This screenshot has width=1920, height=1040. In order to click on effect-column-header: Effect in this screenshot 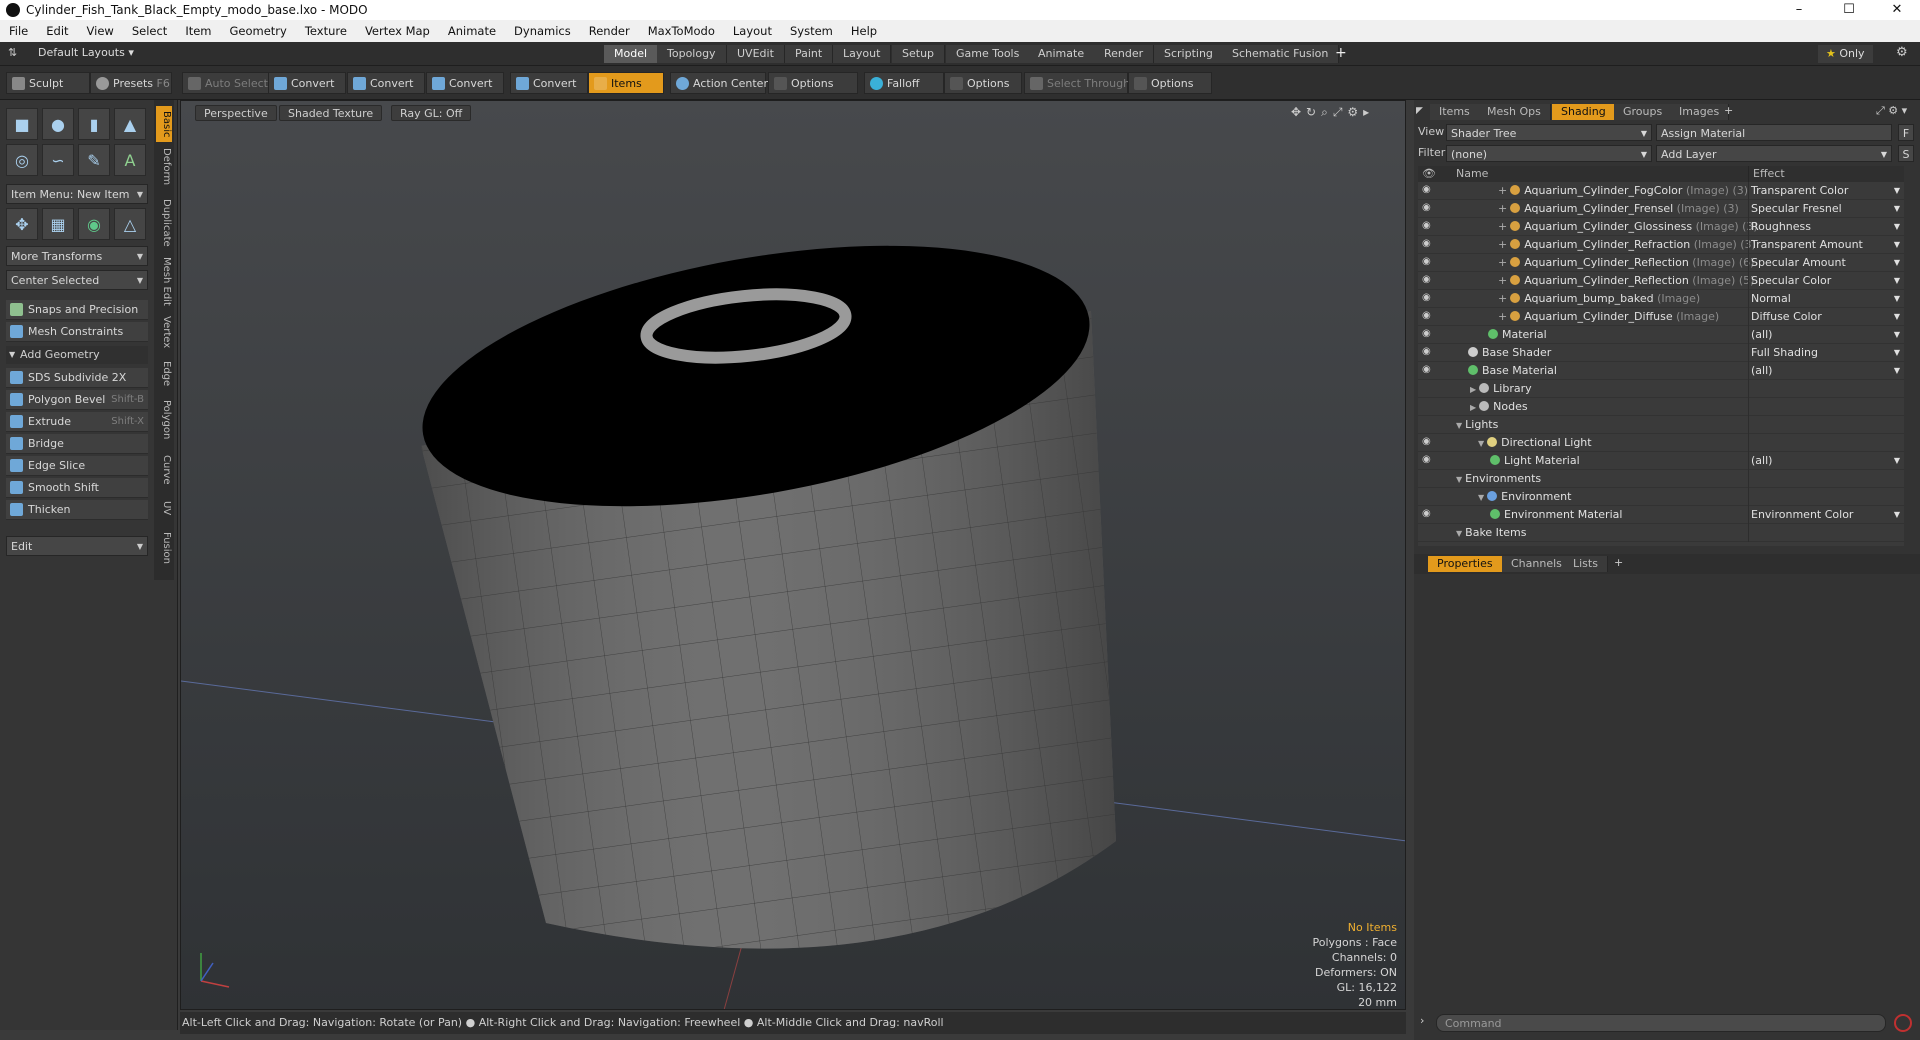, I will do `click(1826, 174)`.